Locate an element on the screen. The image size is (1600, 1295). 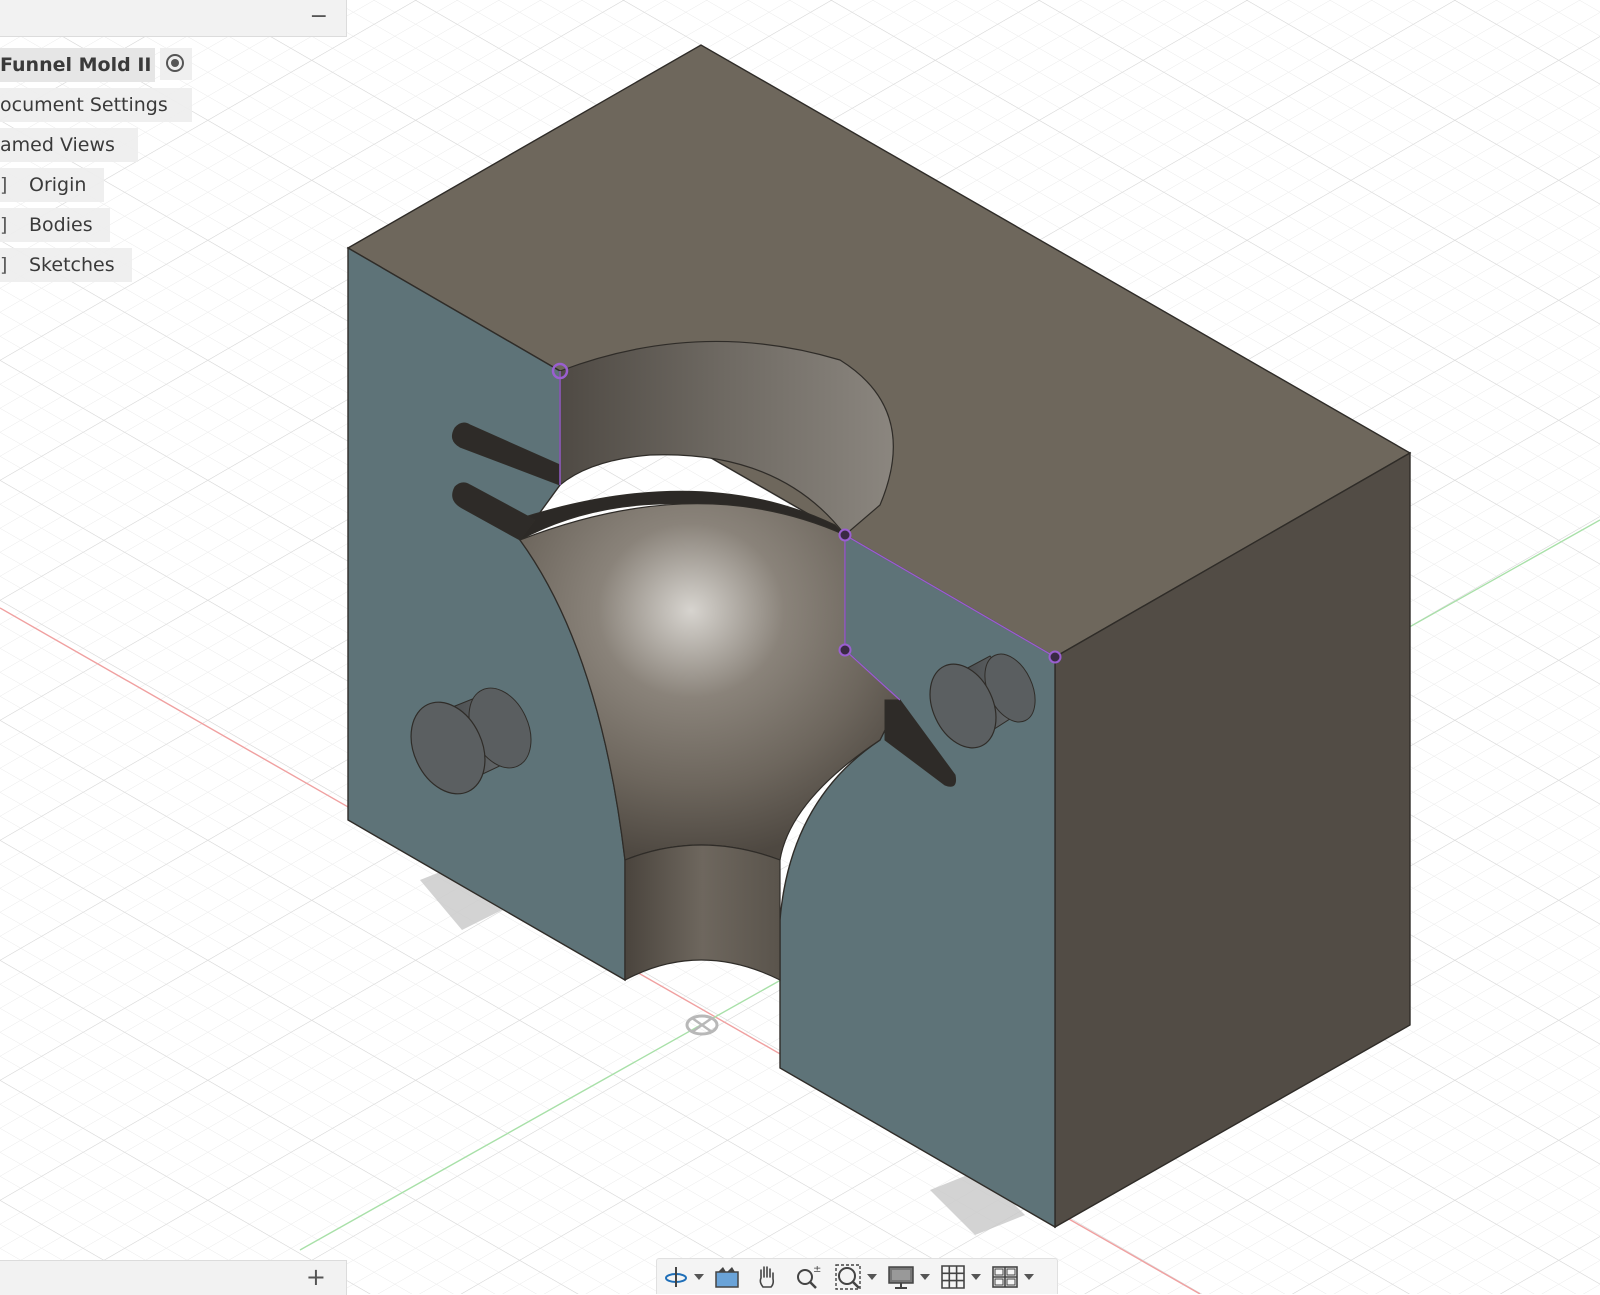
tree-item-bodies: ] Bodies is located at coordinates (55, 225).